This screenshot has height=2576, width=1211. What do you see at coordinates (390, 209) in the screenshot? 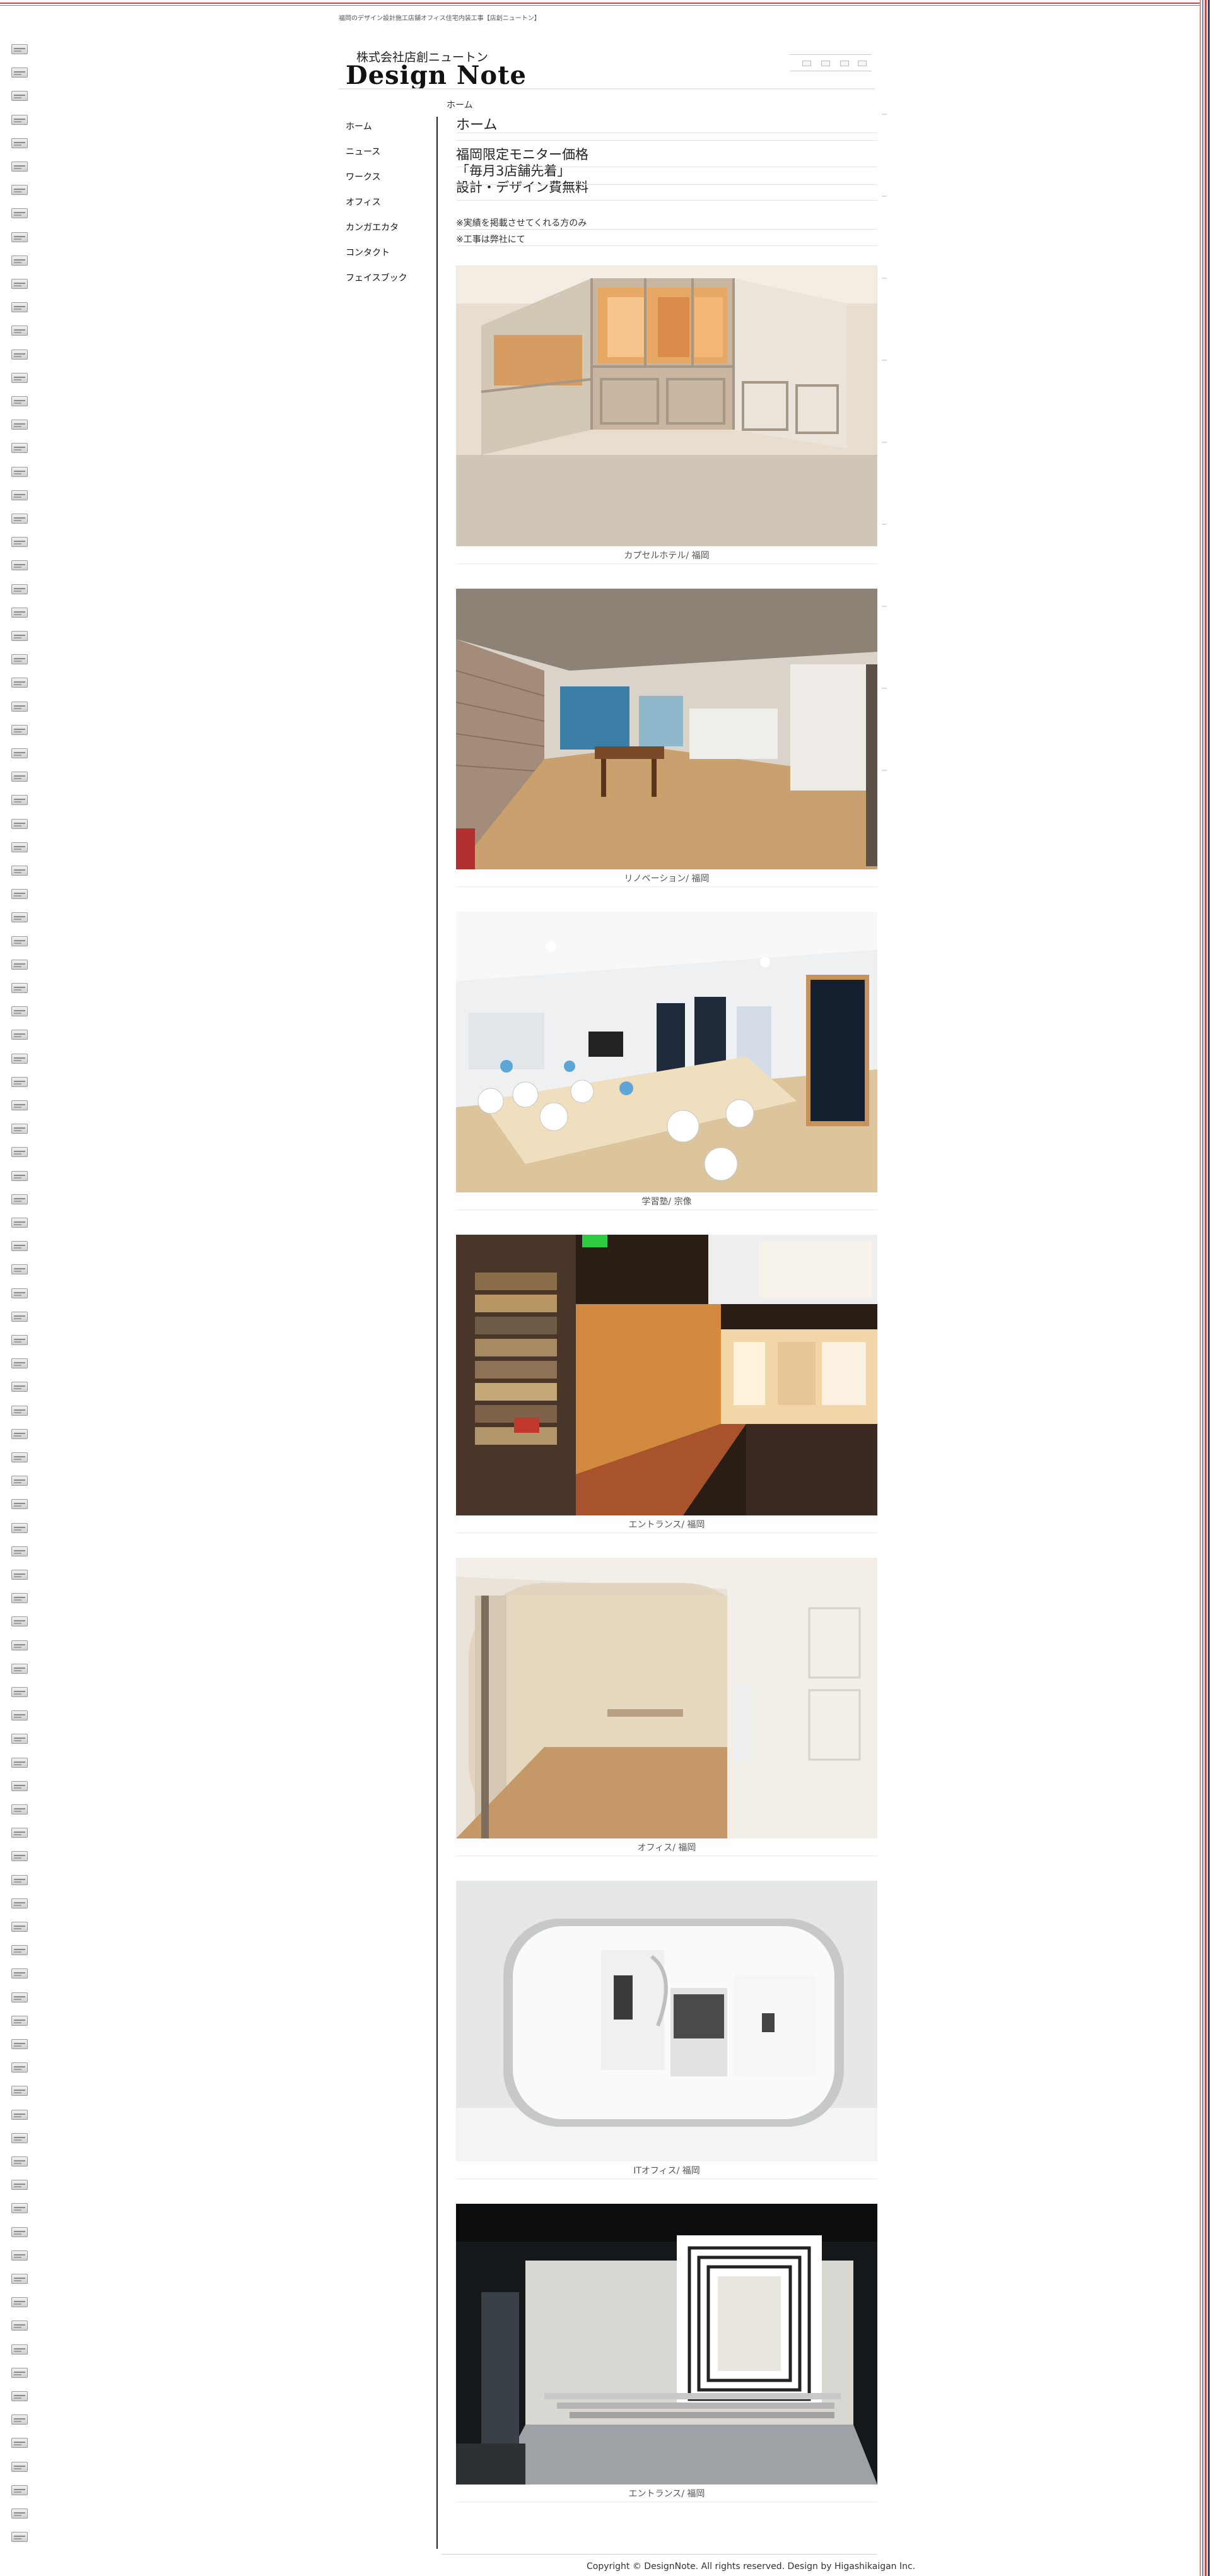
I see `nav-item-office: オフィス` at bounding box center [390, 209].